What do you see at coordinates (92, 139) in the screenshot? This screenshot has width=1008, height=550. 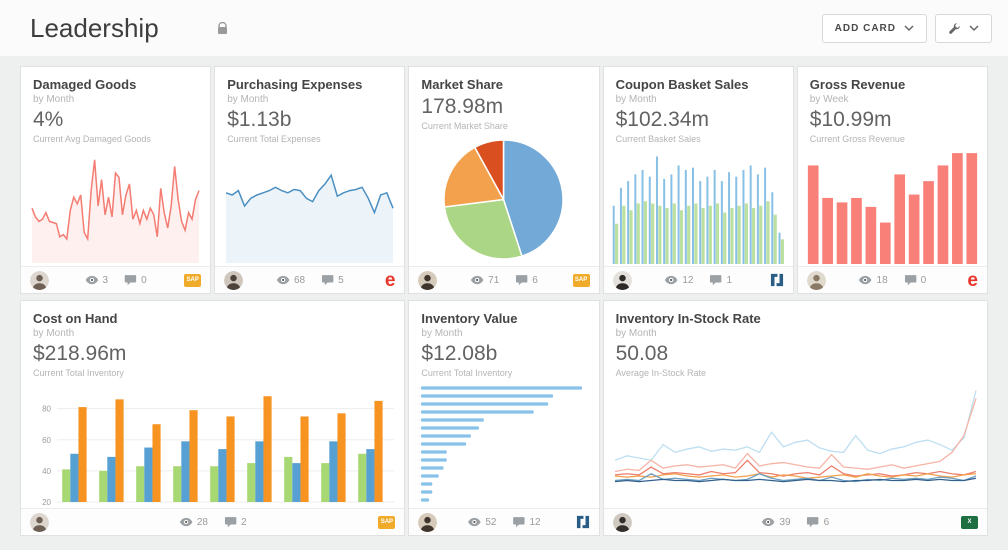 I see `card-value-label: Current Avg Damaged Goods` at bounding box center [92, 139].